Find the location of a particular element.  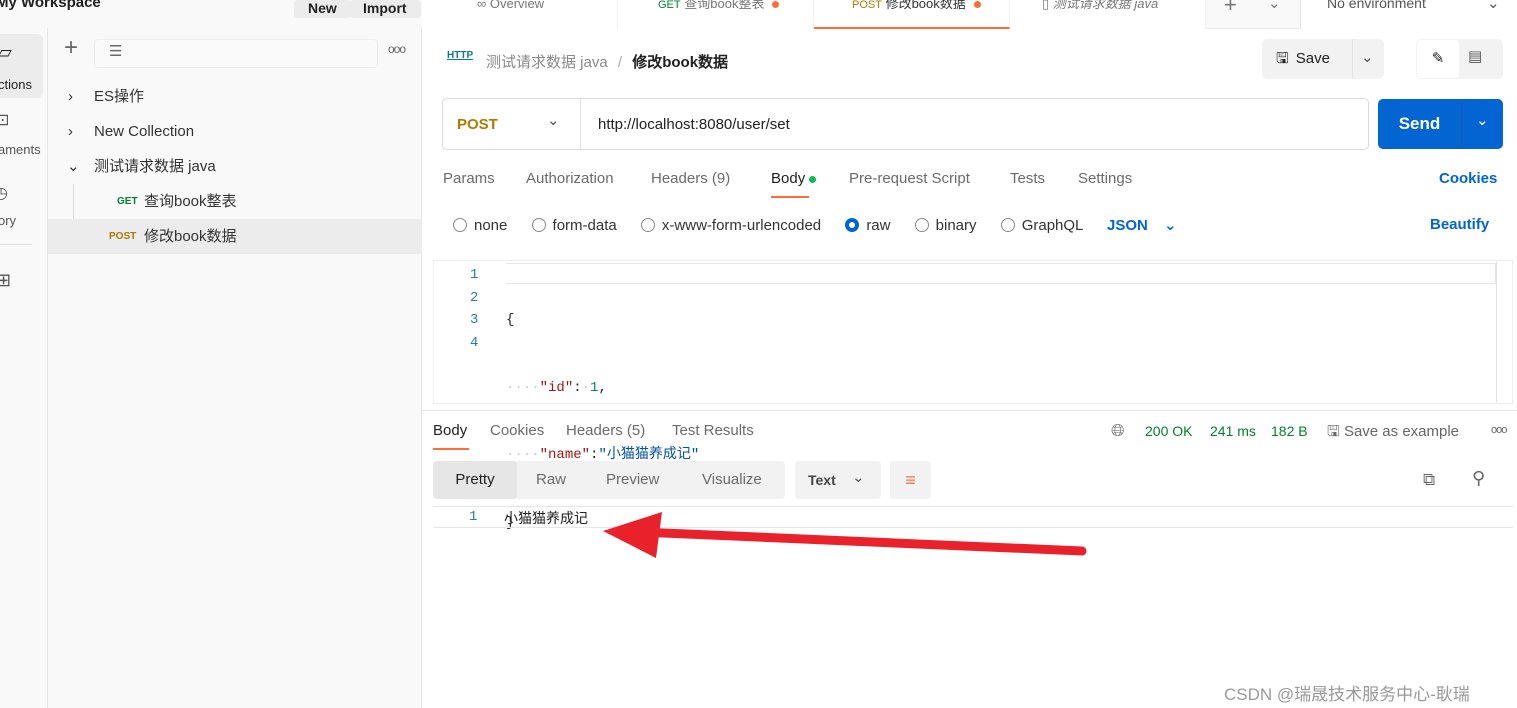

annotation-arrow is located at coordinates (845, 535).